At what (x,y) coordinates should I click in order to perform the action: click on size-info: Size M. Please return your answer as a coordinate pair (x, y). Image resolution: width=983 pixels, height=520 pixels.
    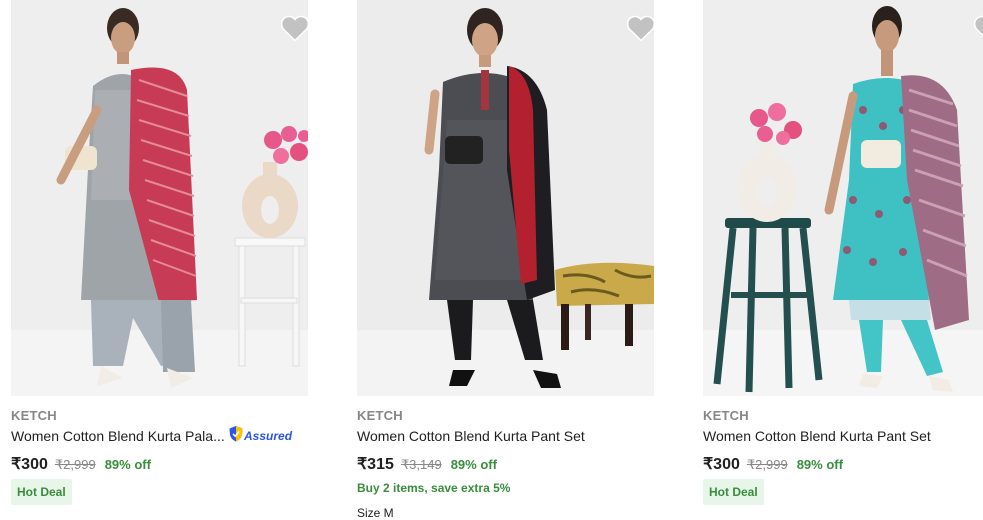
    Looking at the image, I should click on (375, 513).